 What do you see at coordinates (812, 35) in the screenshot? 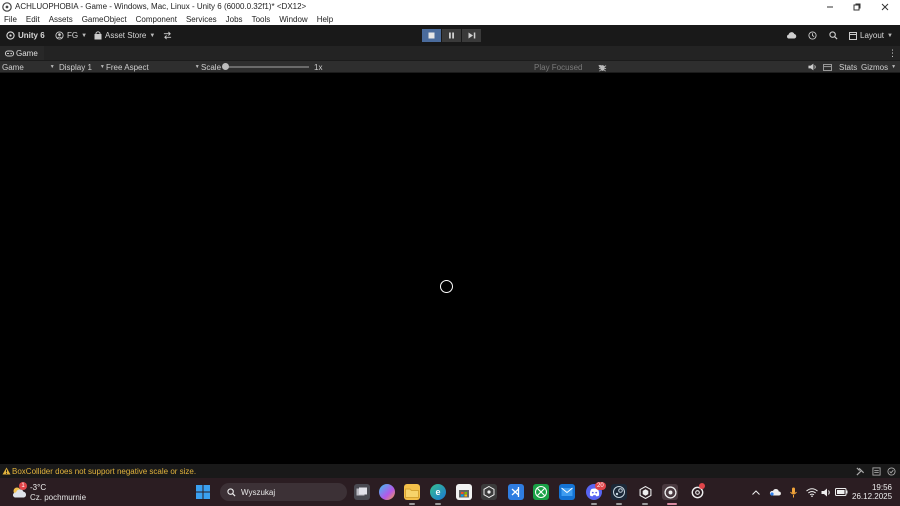
I see `history-icon` at bounding box center [812, 35].